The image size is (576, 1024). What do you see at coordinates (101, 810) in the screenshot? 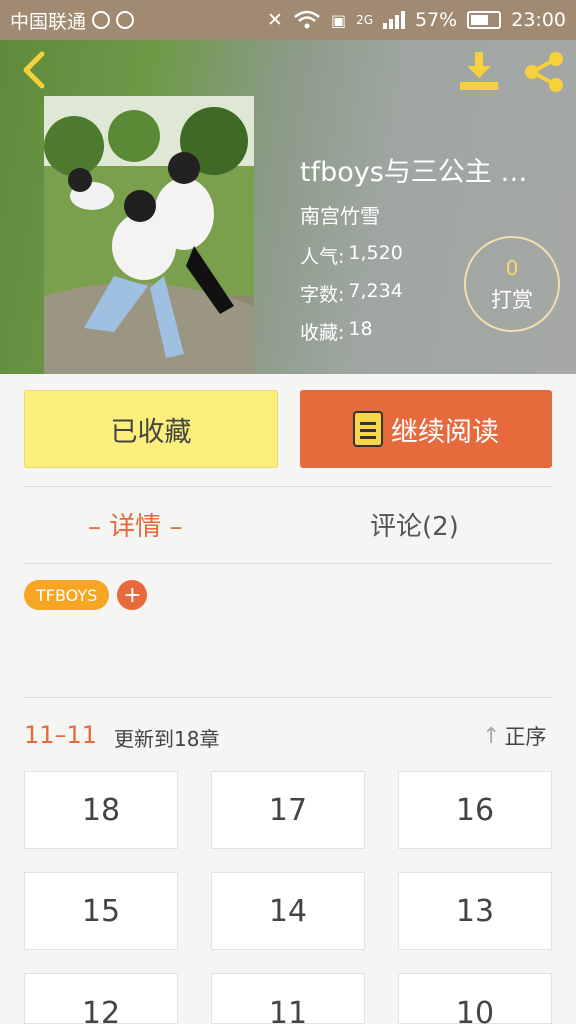
I see `chapter-cell: 18` at bounding box center [101, 810].